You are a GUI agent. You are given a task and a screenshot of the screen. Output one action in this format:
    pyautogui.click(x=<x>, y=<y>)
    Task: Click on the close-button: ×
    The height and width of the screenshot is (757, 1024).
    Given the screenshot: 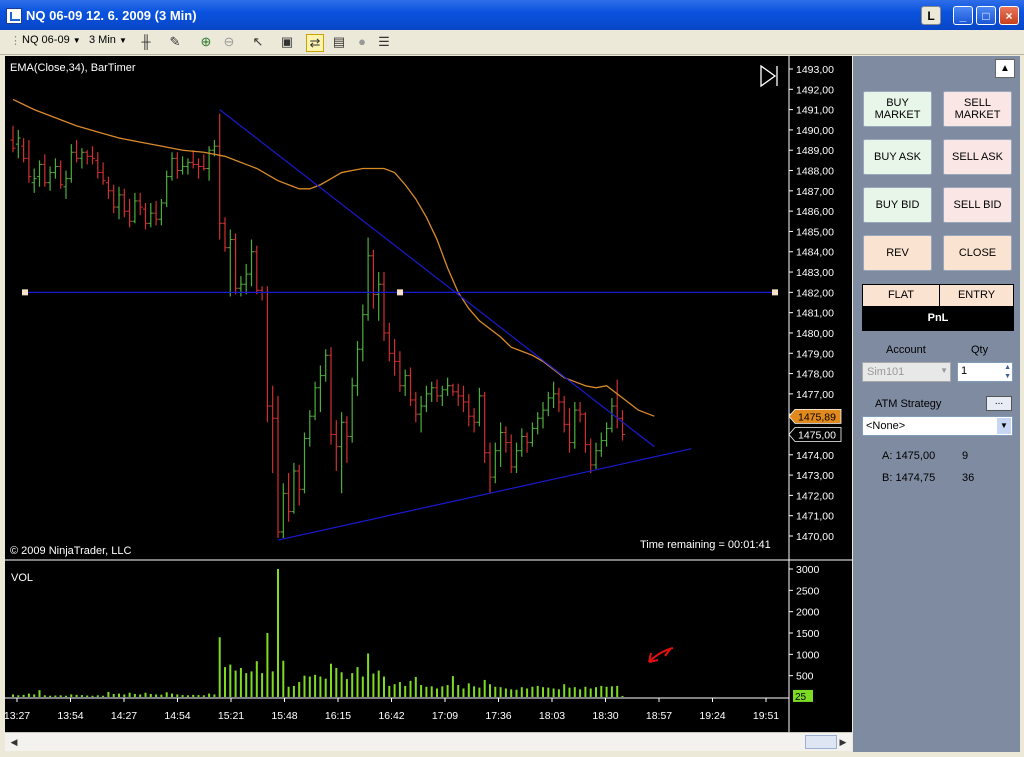 What is the action you would take?
    pyautogui.click(x=1009, y=15)
    